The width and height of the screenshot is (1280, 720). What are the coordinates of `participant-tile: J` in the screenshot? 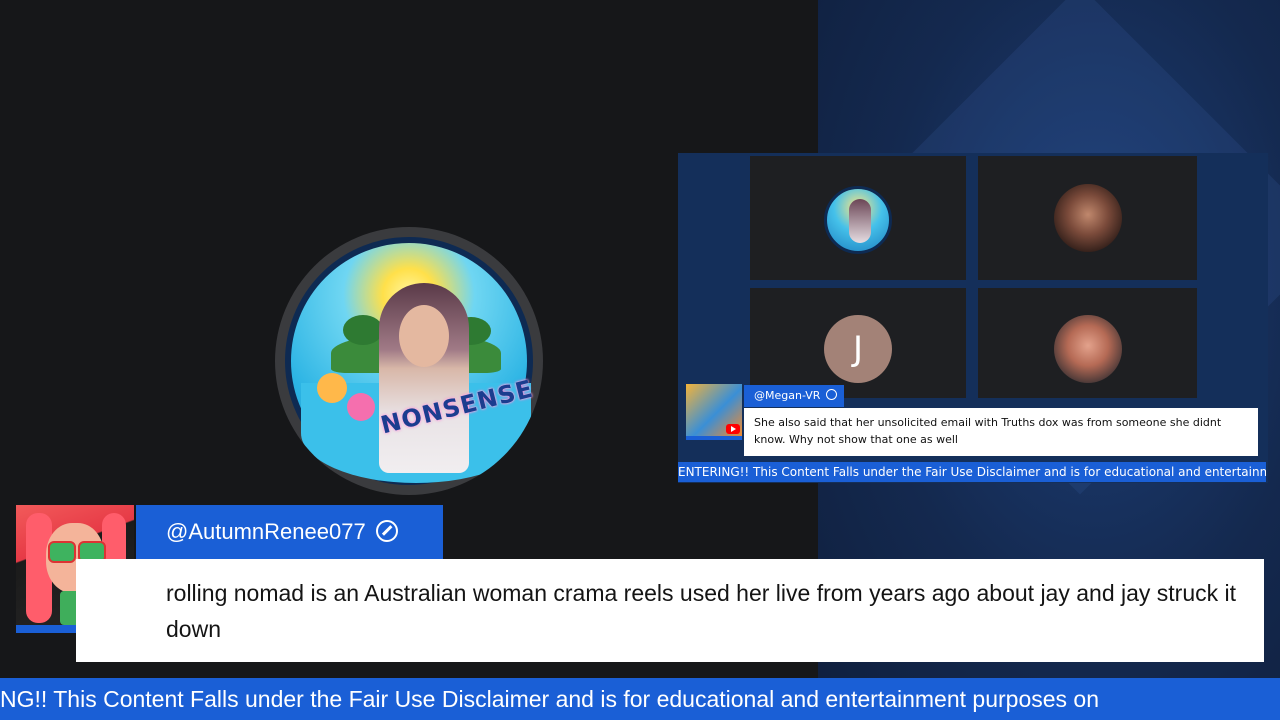 It's located at (858, 343).